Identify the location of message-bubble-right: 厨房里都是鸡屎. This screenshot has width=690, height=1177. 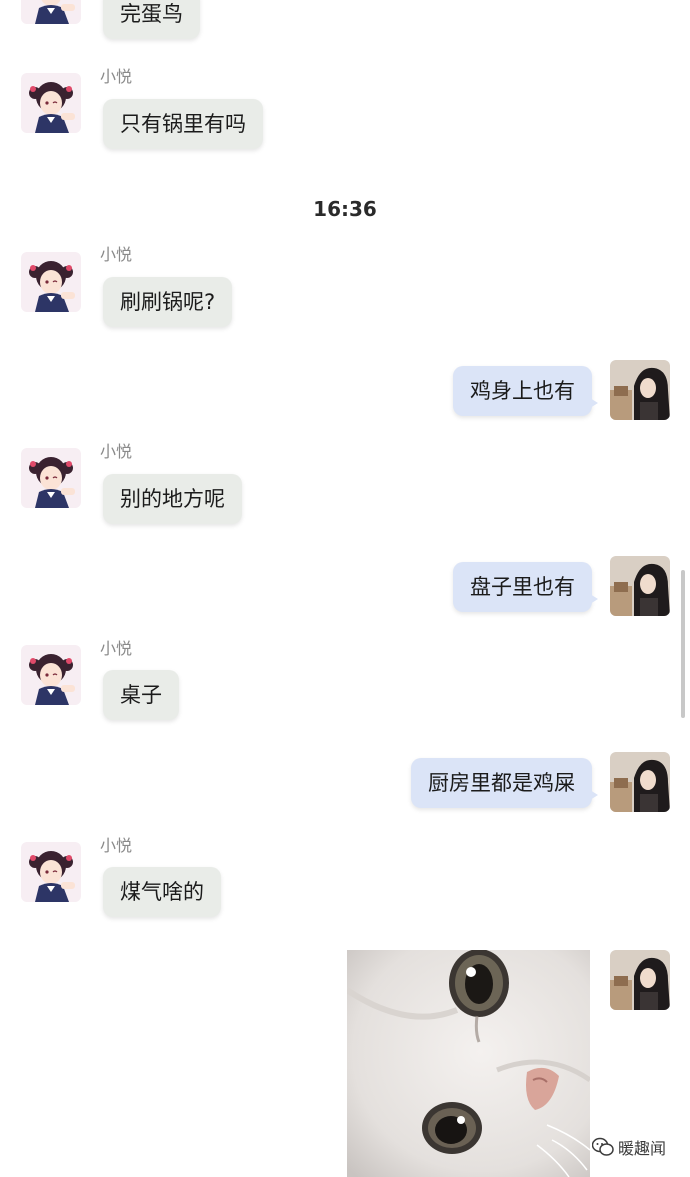
(504, 783).